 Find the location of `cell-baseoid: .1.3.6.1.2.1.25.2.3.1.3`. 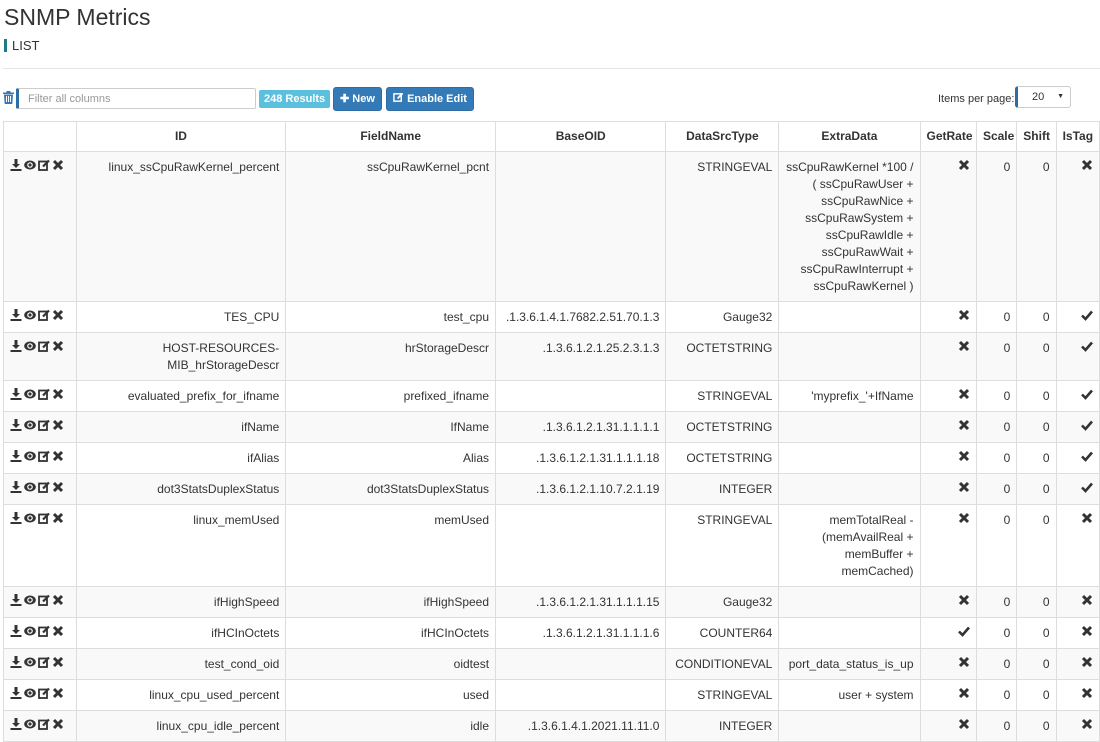

cell-baseoid: .1.3.6.1.2.1.25.2.3.1.3 is located at coordinates (581, 356).